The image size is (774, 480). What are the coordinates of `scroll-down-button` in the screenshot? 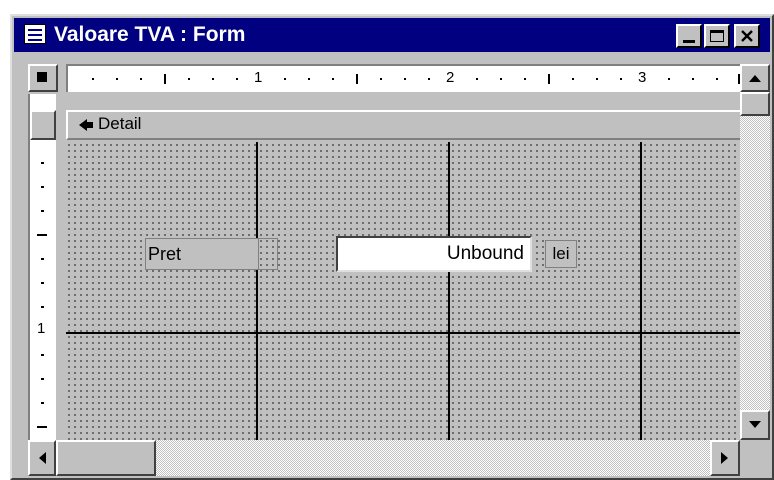 It's located at (755, 425).